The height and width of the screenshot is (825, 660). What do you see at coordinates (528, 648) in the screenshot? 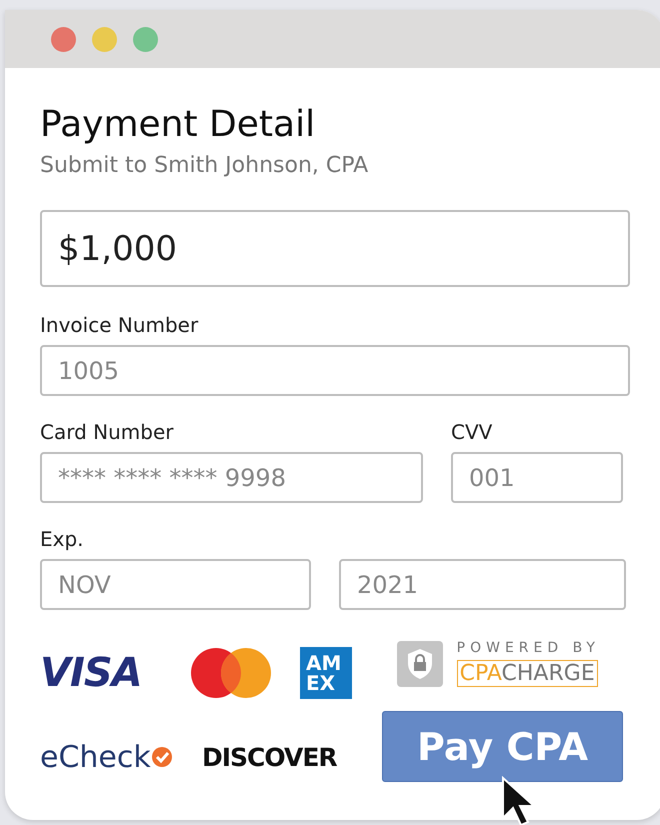
I see `powered-by-caption: POWERED BY` at bounding box center [528, 648].